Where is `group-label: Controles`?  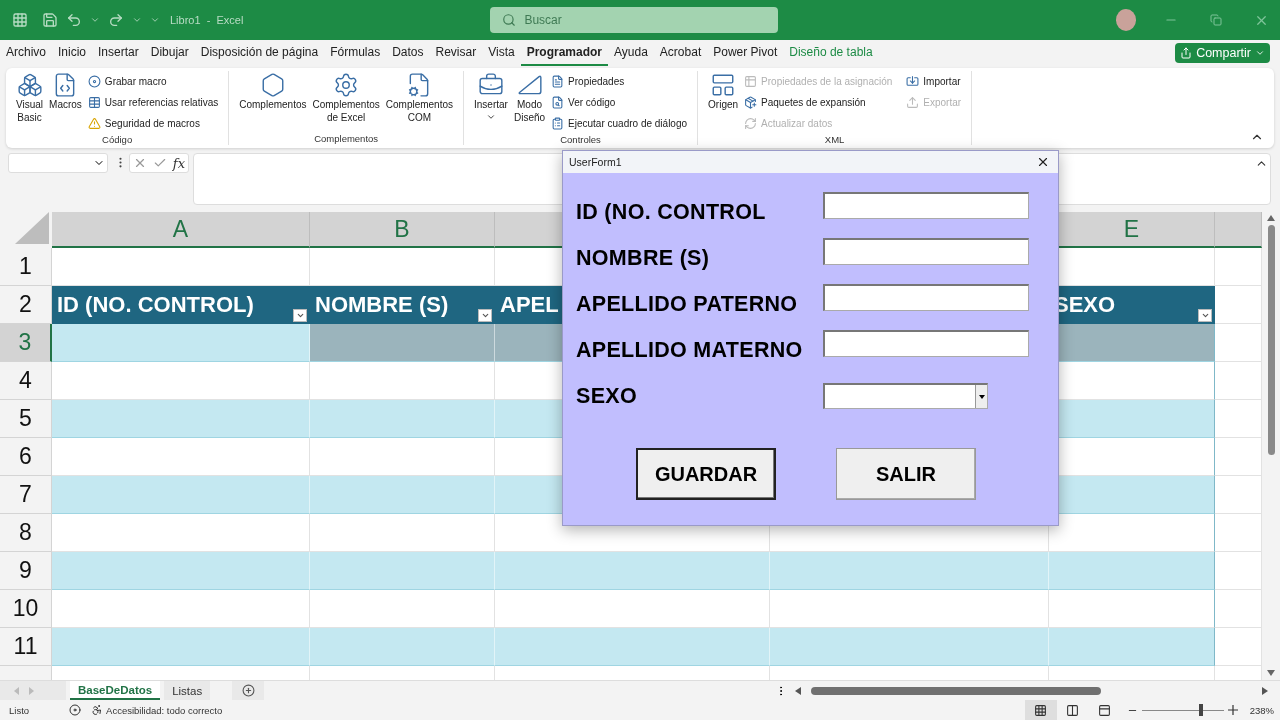
group-label: Controles is located at coordinates (580, 140).